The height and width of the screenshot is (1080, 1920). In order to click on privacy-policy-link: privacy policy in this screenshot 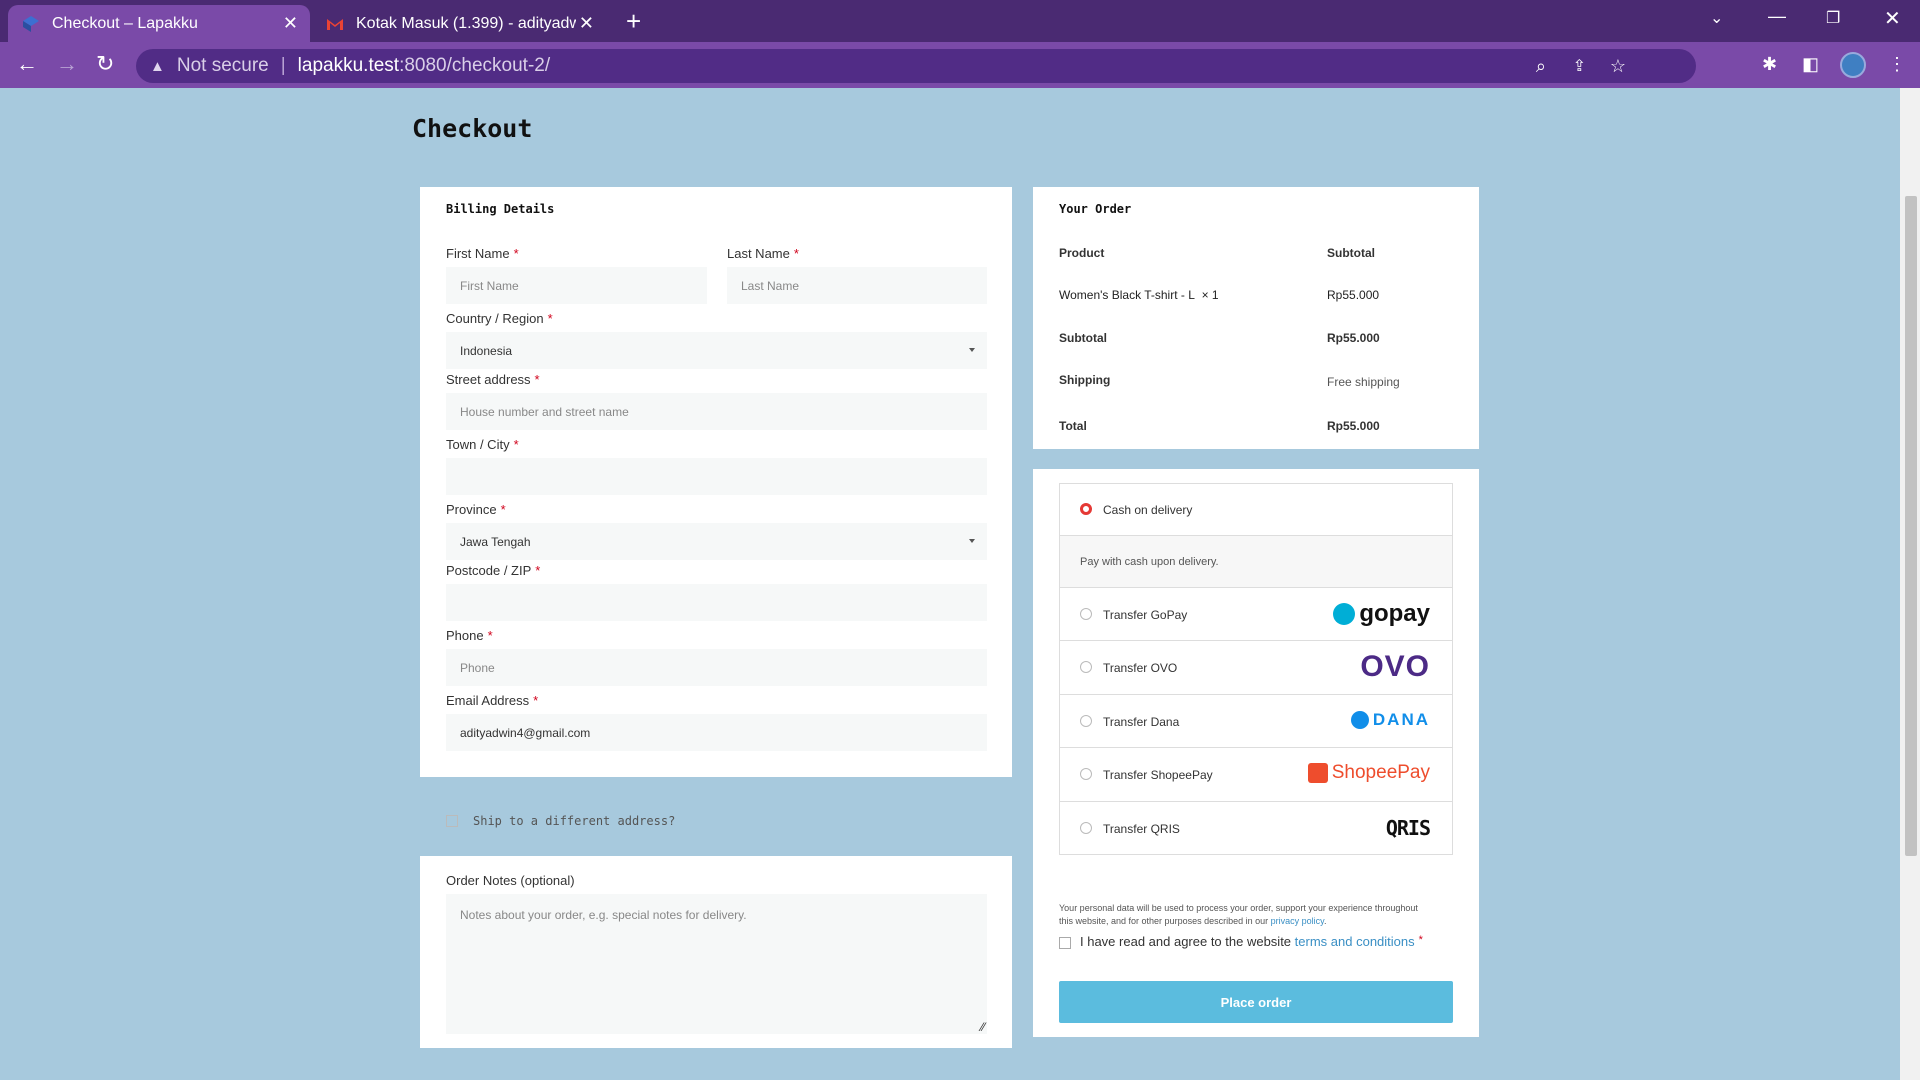, I will do `click(1297, 921)`.